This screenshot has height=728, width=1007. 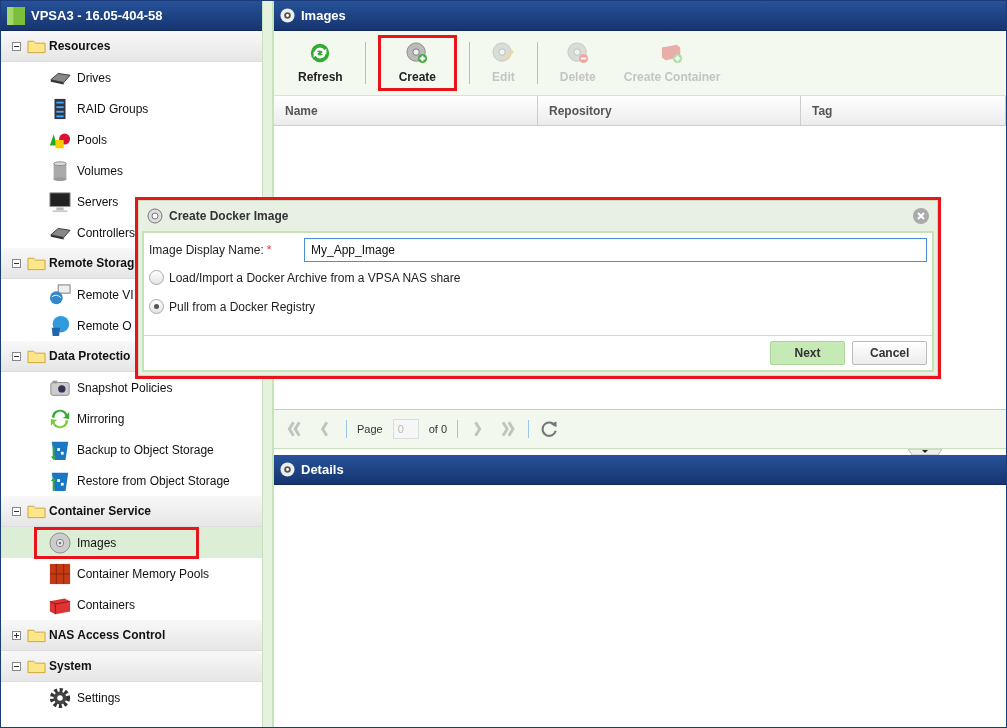 I want to click on tree-group: Resources, so click(x=131, y=46).